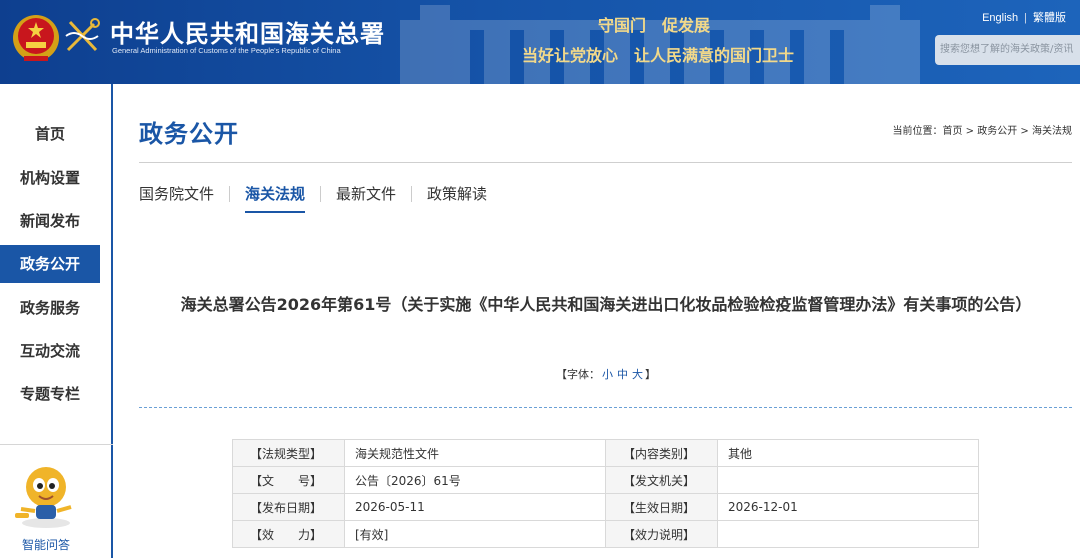 This screenshot has width=1080, height=558. What do you see at coordinates (637, 374) in the screenshot?
I see `font-size-large-button: 大` at bounding box center [637, 374].